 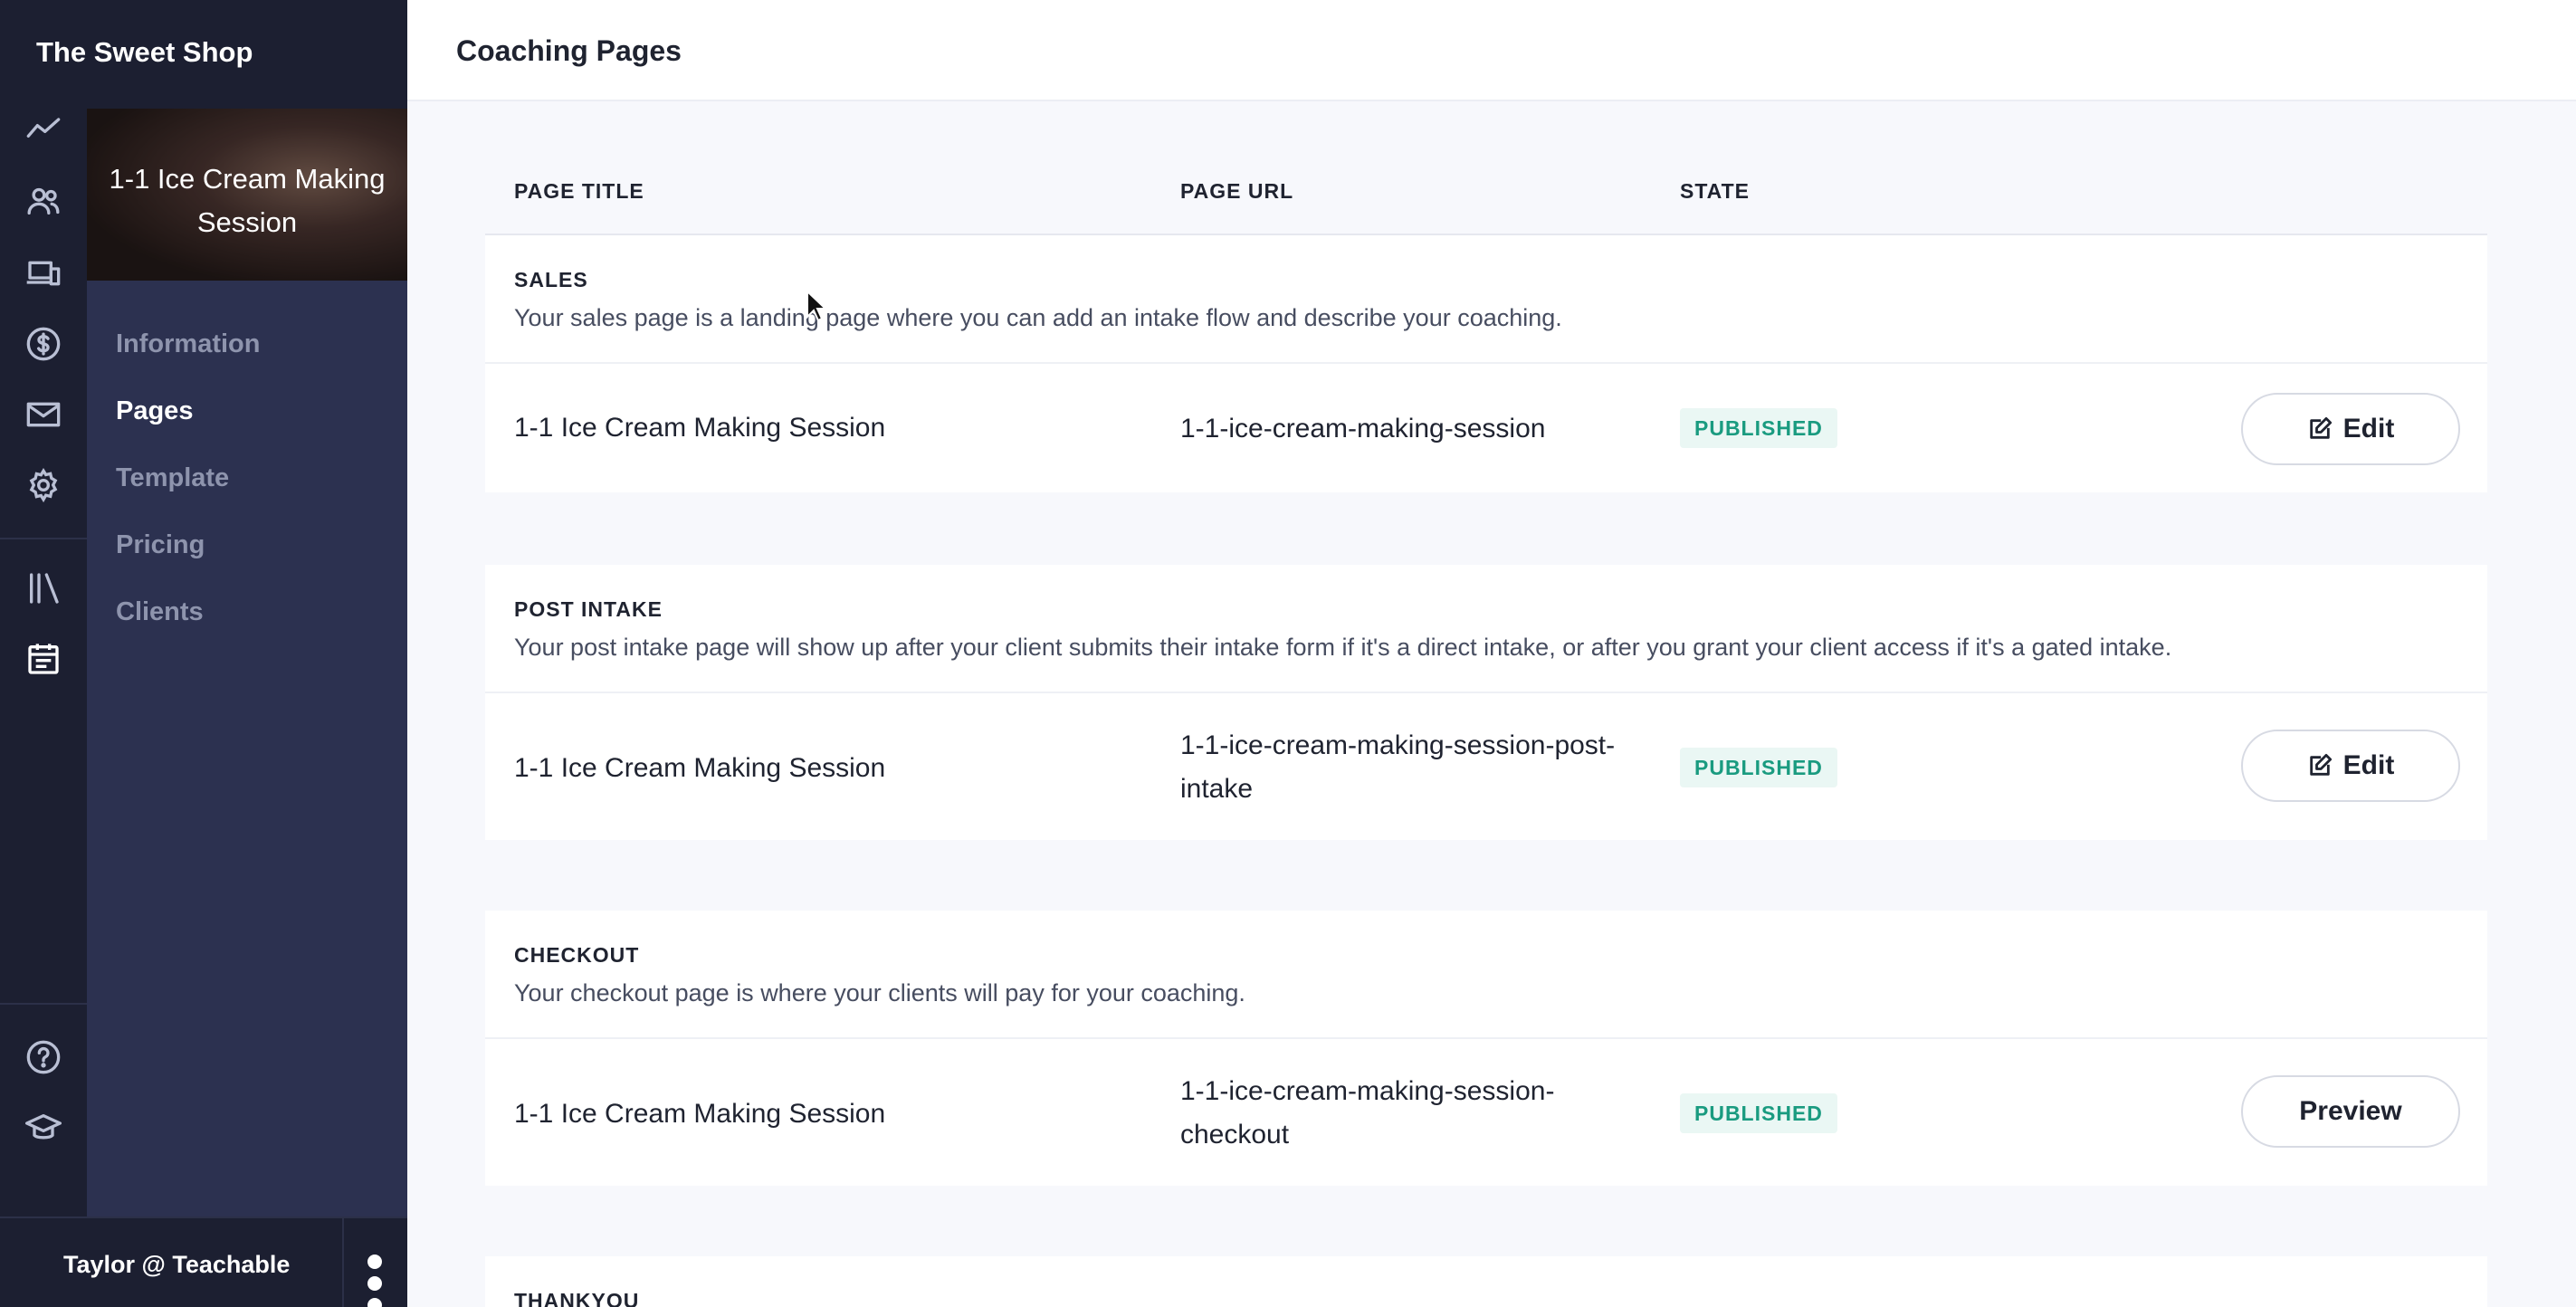 What do you see at coordinates (176, 1265) in the screenshot?
I see `user-menu: Taylor @ Teachable` at bounding box center [176, 1265].